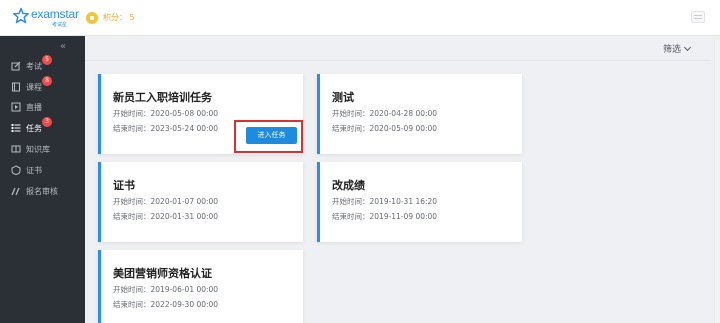 The height and width of the screenshot is (323, 720). I want to click on sidebar-item-label: 证书, so click(34, 170).